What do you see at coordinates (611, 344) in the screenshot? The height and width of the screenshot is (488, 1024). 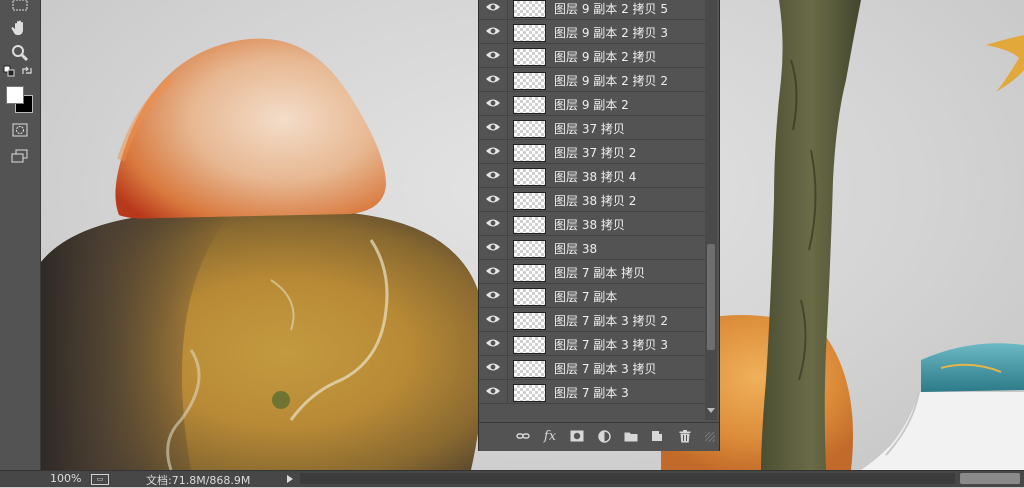 I see `layer-name: 图层 7 副本 3 拷贝 3` at bounding box center [611, 344].